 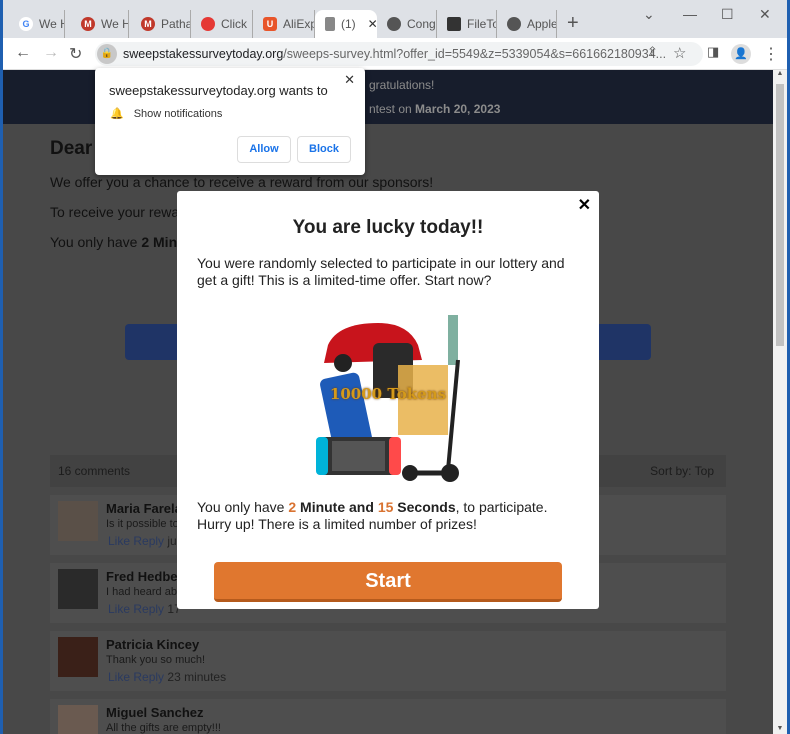 What do you see at coordinates (727, 14) in the screenshot?
I see `maximize-icon: ☐` at bounding box center [727, 14].